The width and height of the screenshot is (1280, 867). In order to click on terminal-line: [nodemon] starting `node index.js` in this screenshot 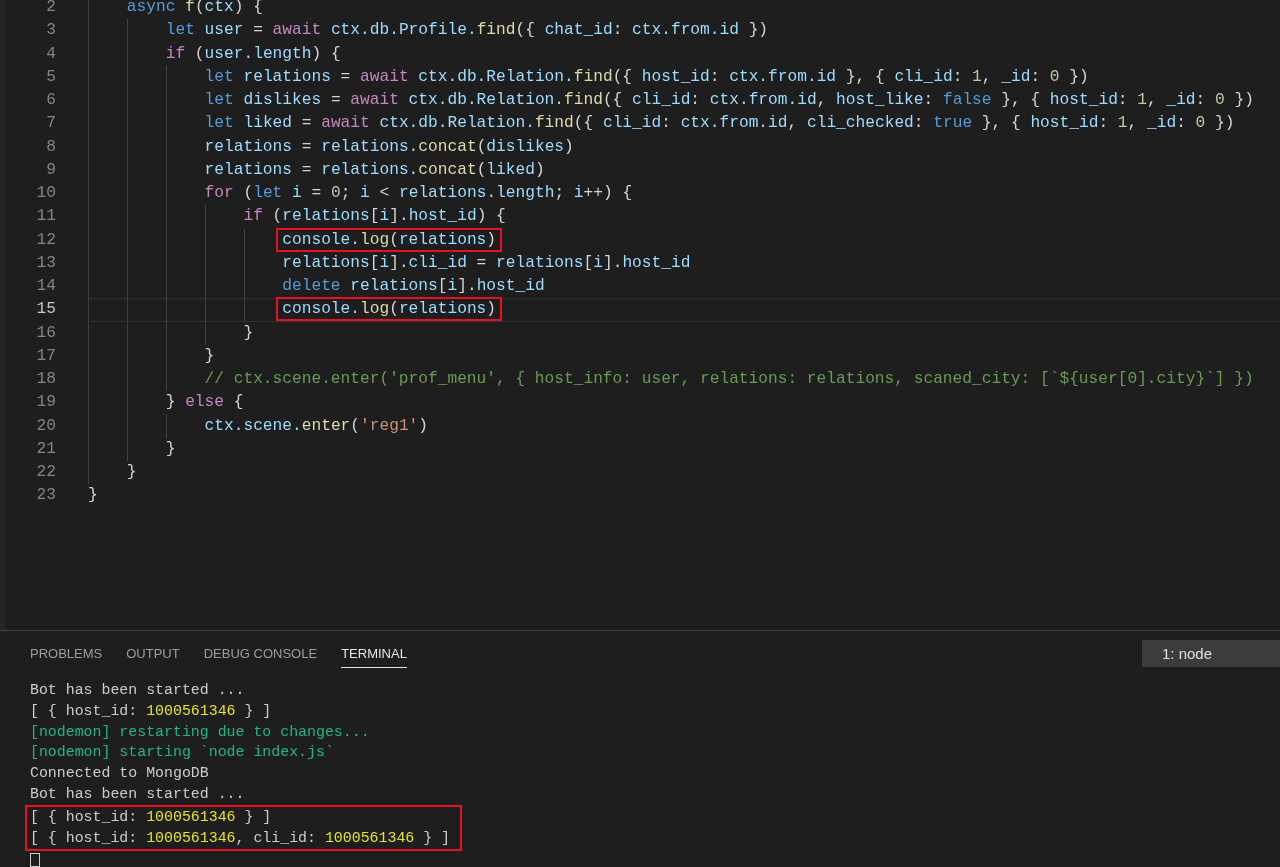, I will do `click(182, 753)`.